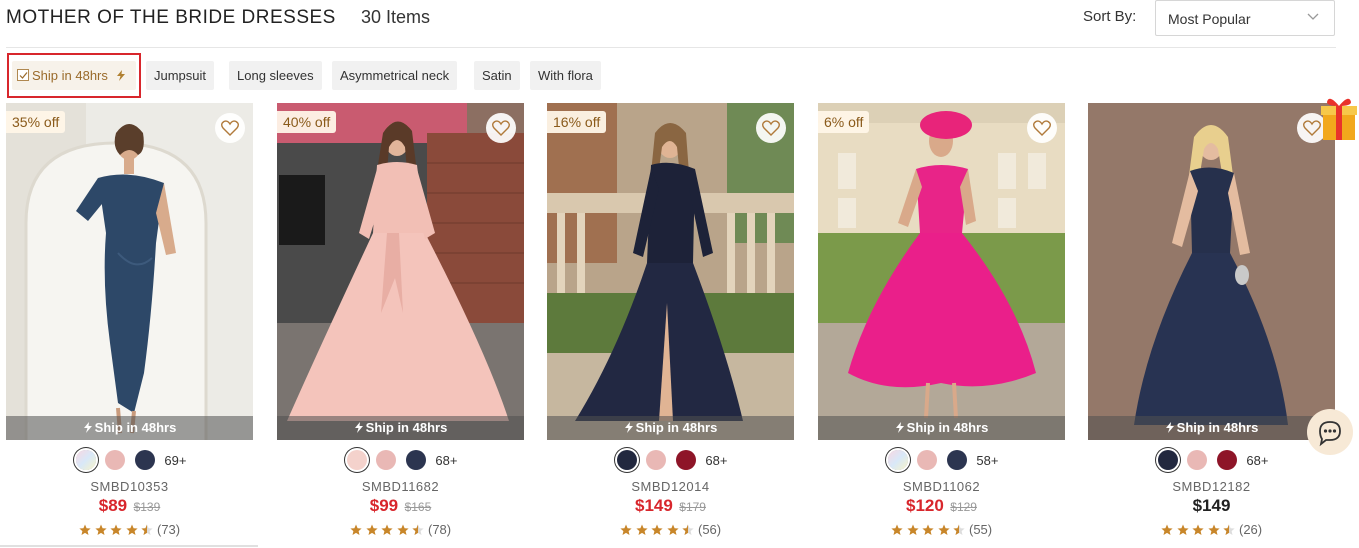 This screenshot has width=1359, height=548. What do you see at coordinates (129, 546) in the screenshot?
I see `divider` at bounding box center [129, 546].